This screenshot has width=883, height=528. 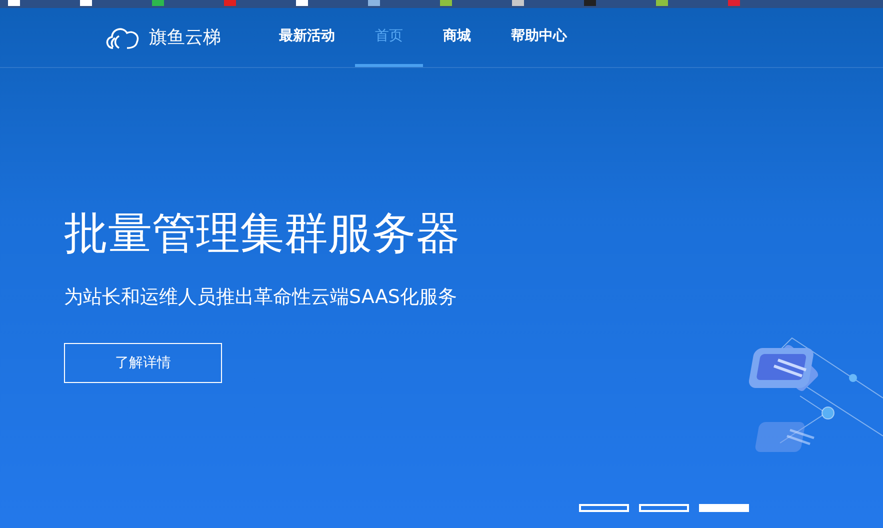 I want to click on hero-subtitle: 为站长和运维人员推出革命性云端SAAS化服务, so click(x=261, y=297).